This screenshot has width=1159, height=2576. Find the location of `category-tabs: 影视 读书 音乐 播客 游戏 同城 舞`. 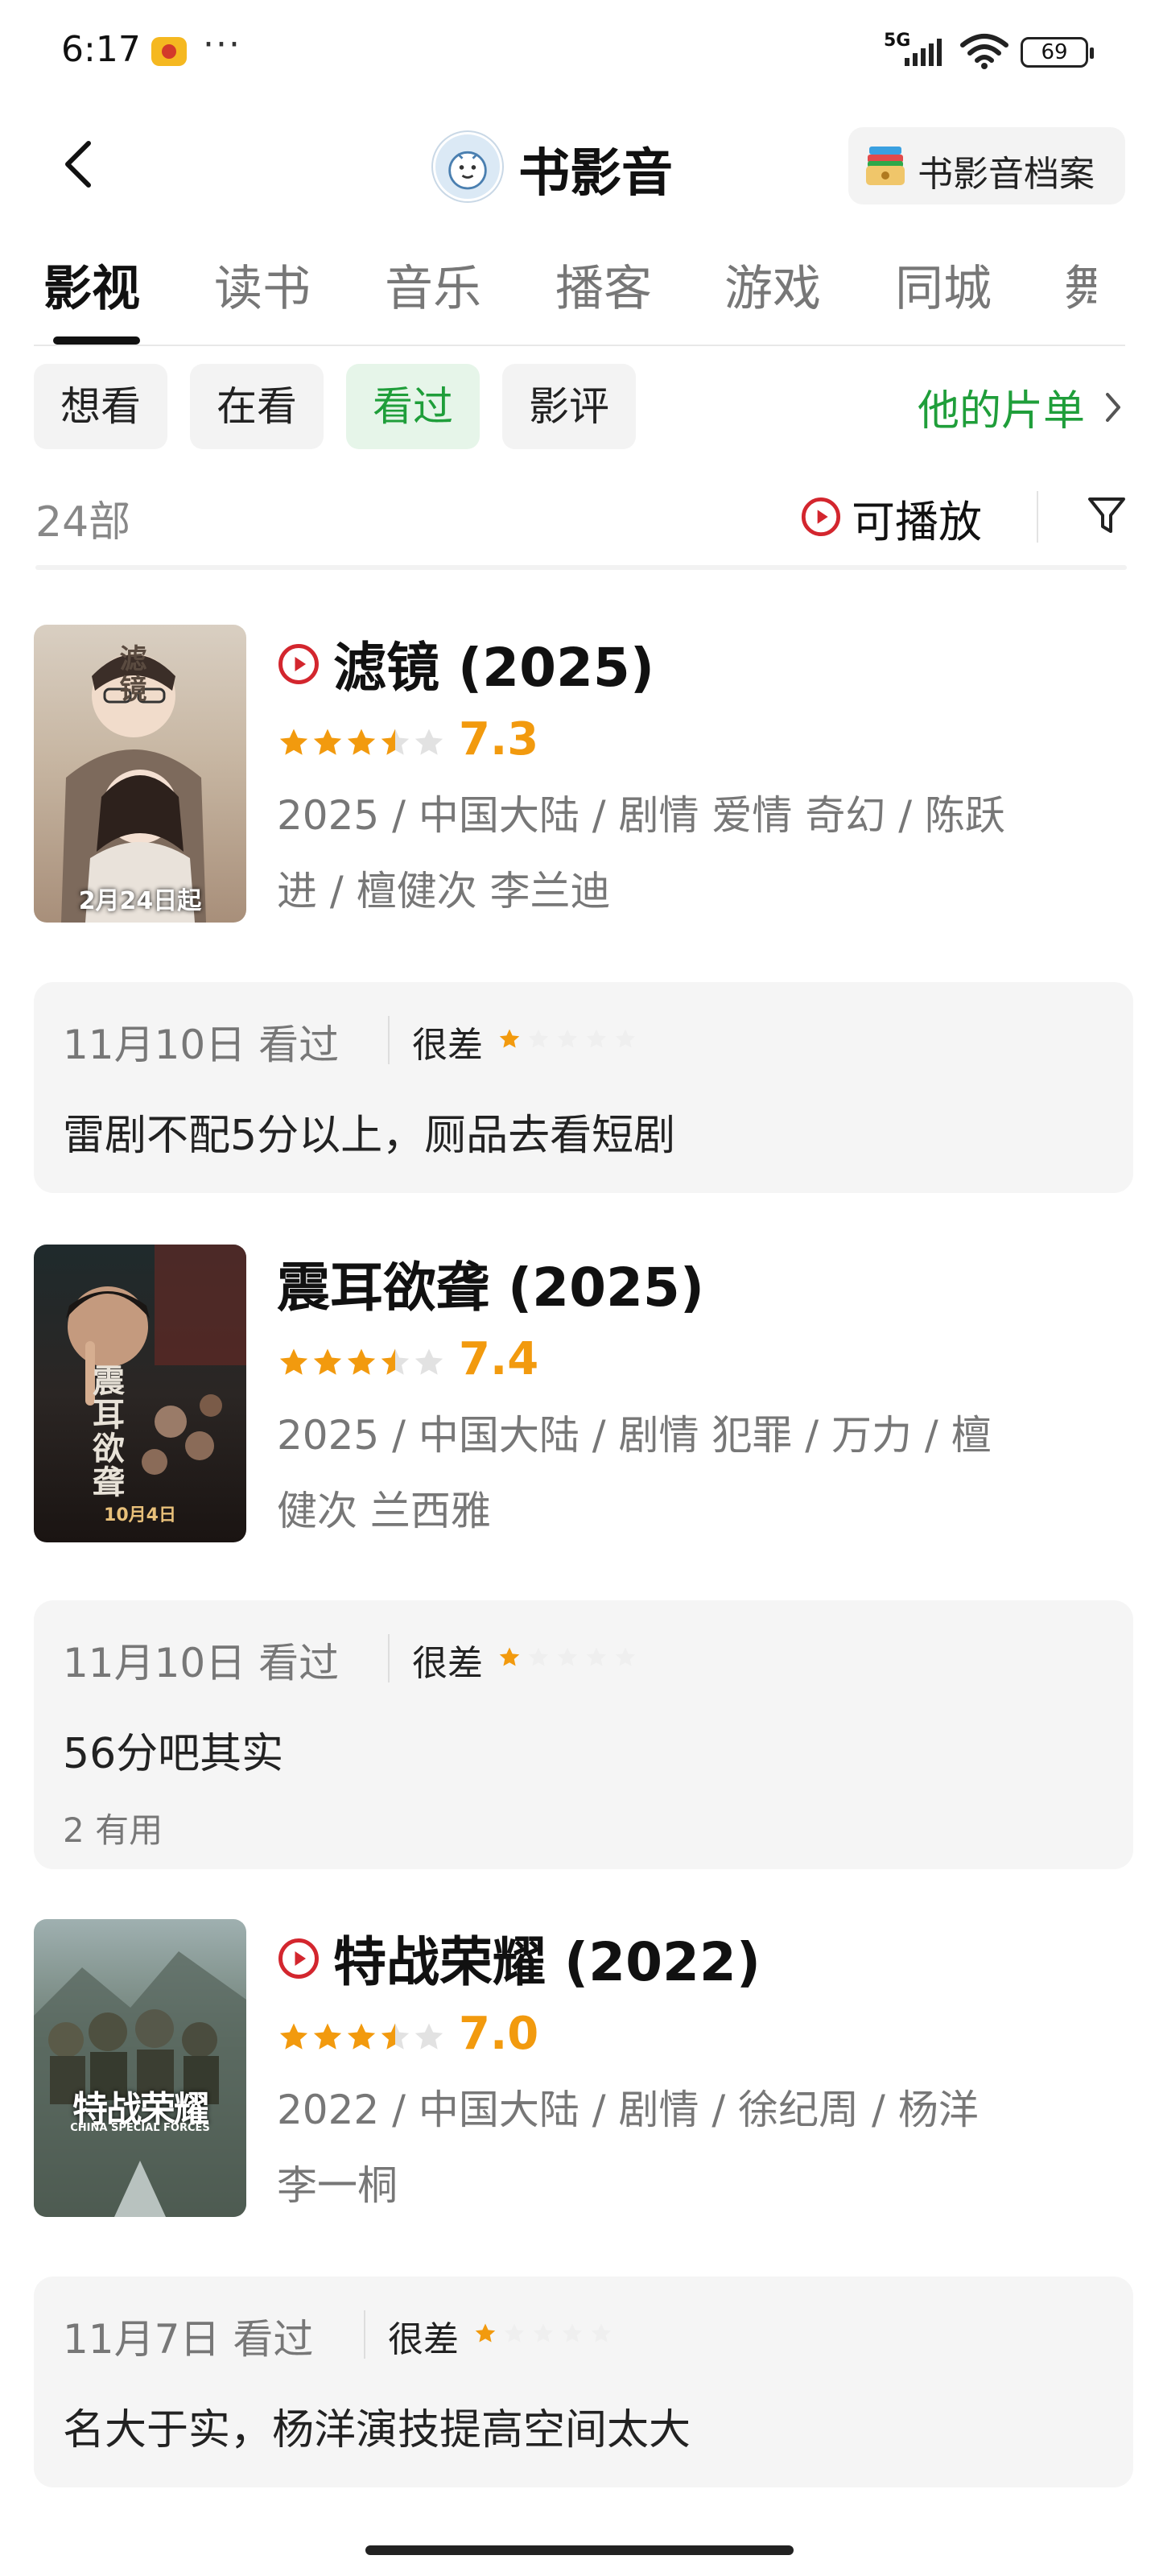

category-tabs: 影视 读书 音乐 播客 游戏 同城 舞 is located at coordinates (579, 298).